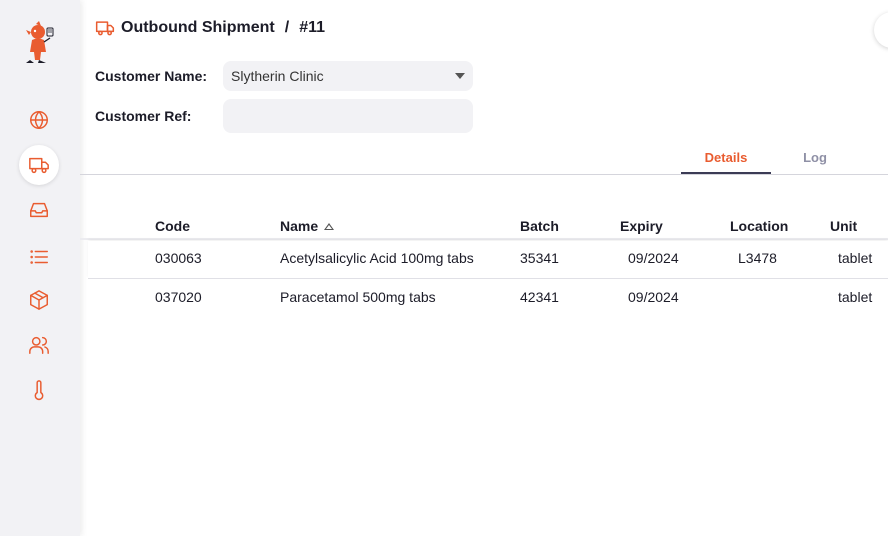 The image size is (888, 536). What do you see at coordinates (143, 116) in the screenshot?
I see `customer-ref-label: Customer Ref:` at bounding box center [143, 116].